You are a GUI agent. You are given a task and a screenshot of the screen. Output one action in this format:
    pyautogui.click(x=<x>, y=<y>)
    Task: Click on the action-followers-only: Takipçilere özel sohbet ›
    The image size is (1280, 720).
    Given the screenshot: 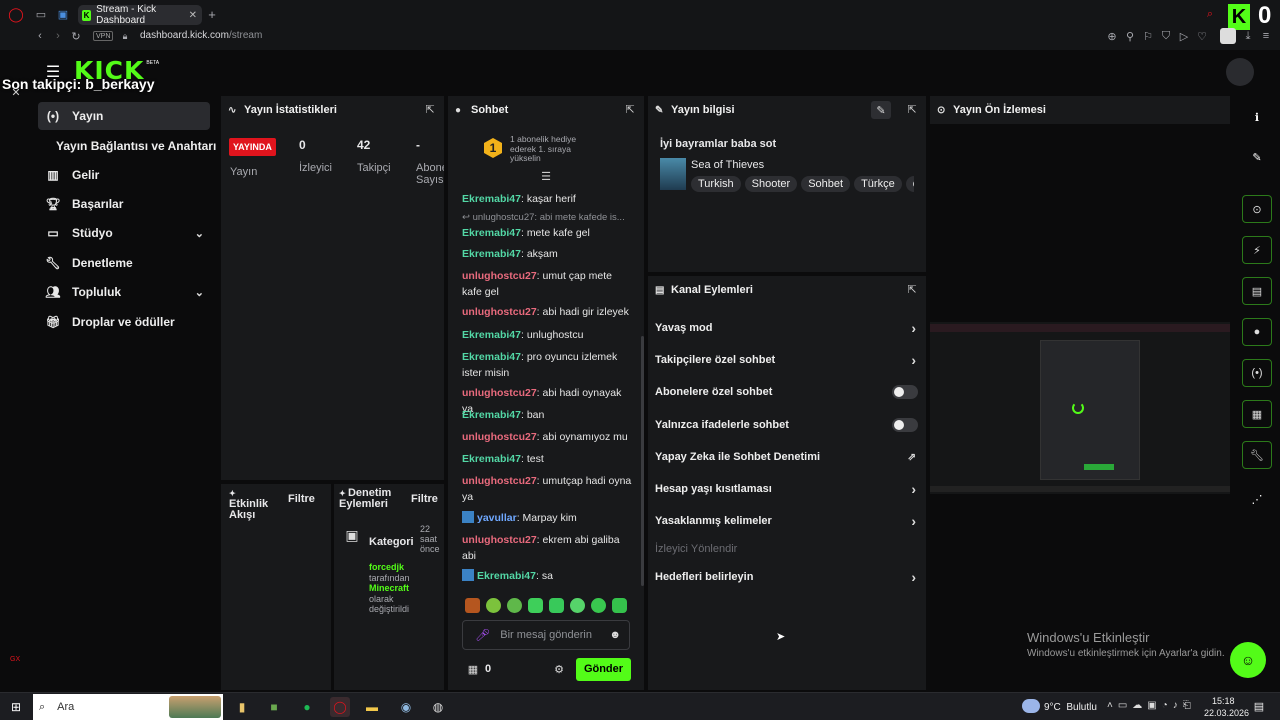 What is the action you would take?
    pyautogui.click(x=787, y=360)
    